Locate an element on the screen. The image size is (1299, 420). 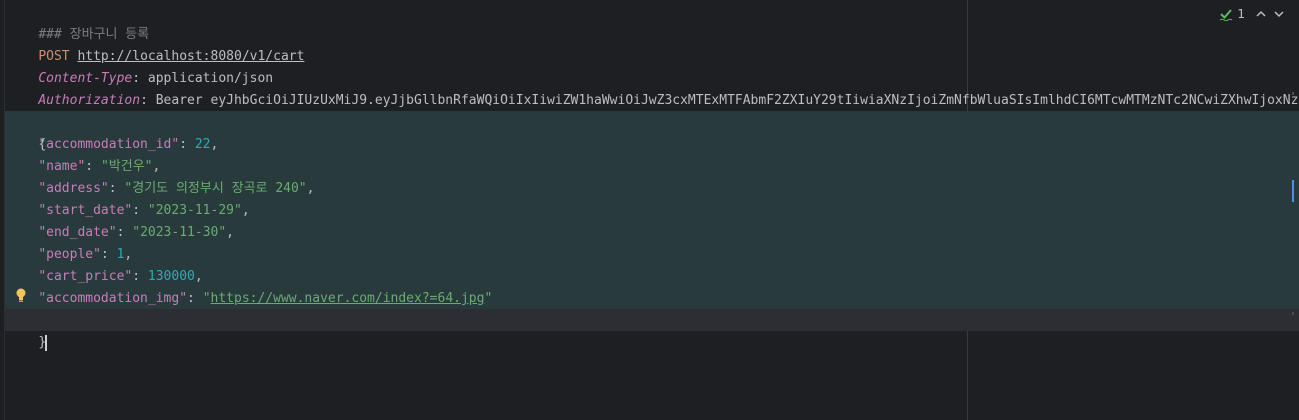
lightbulb-icon is located at coordinates (21, 295).